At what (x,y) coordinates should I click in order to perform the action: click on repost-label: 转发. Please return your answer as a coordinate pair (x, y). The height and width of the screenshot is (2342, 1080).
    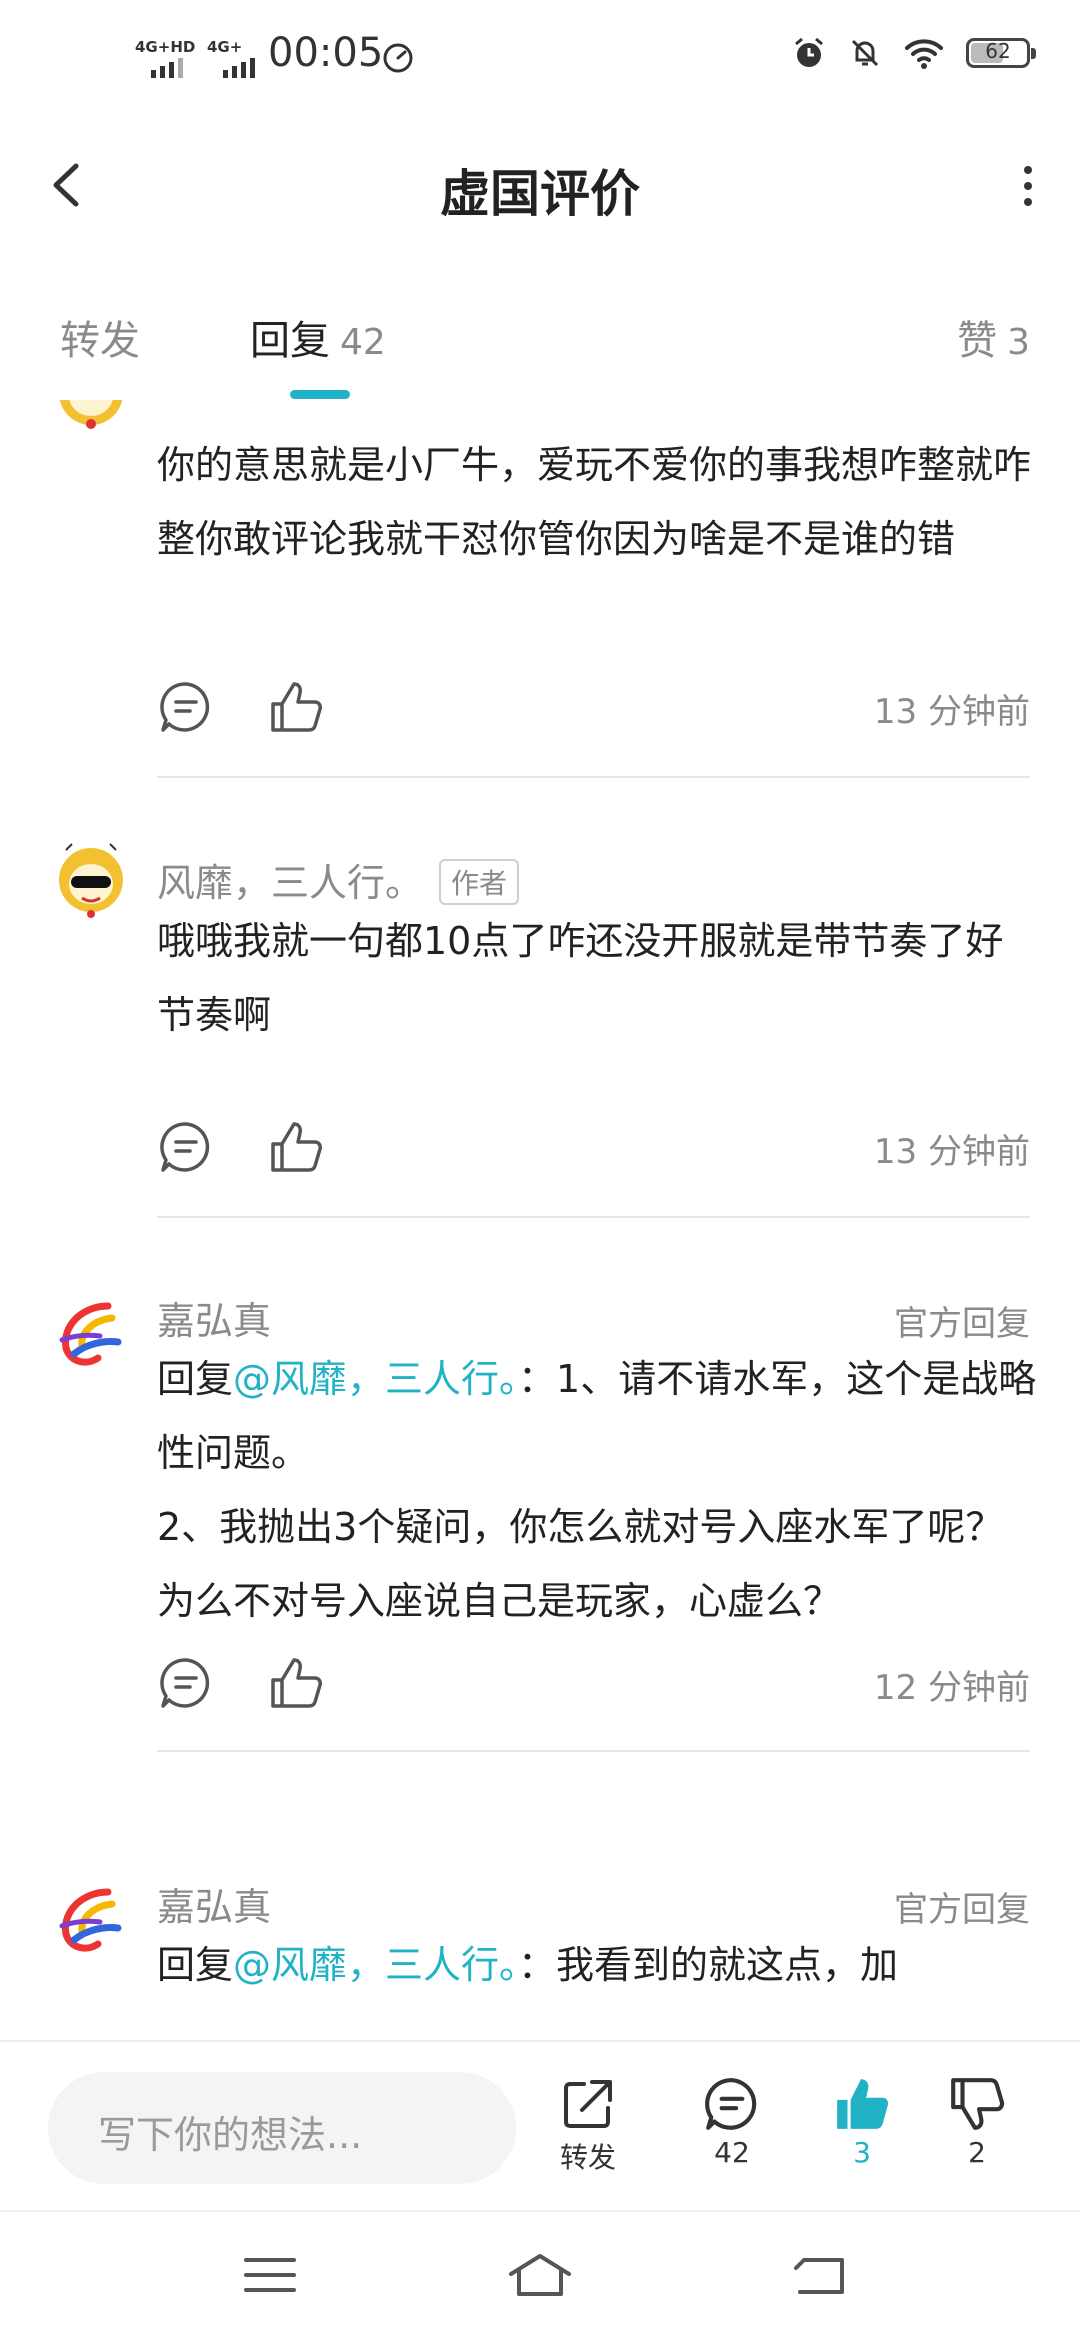
    Looking at the image, I should click on (587, 2157).